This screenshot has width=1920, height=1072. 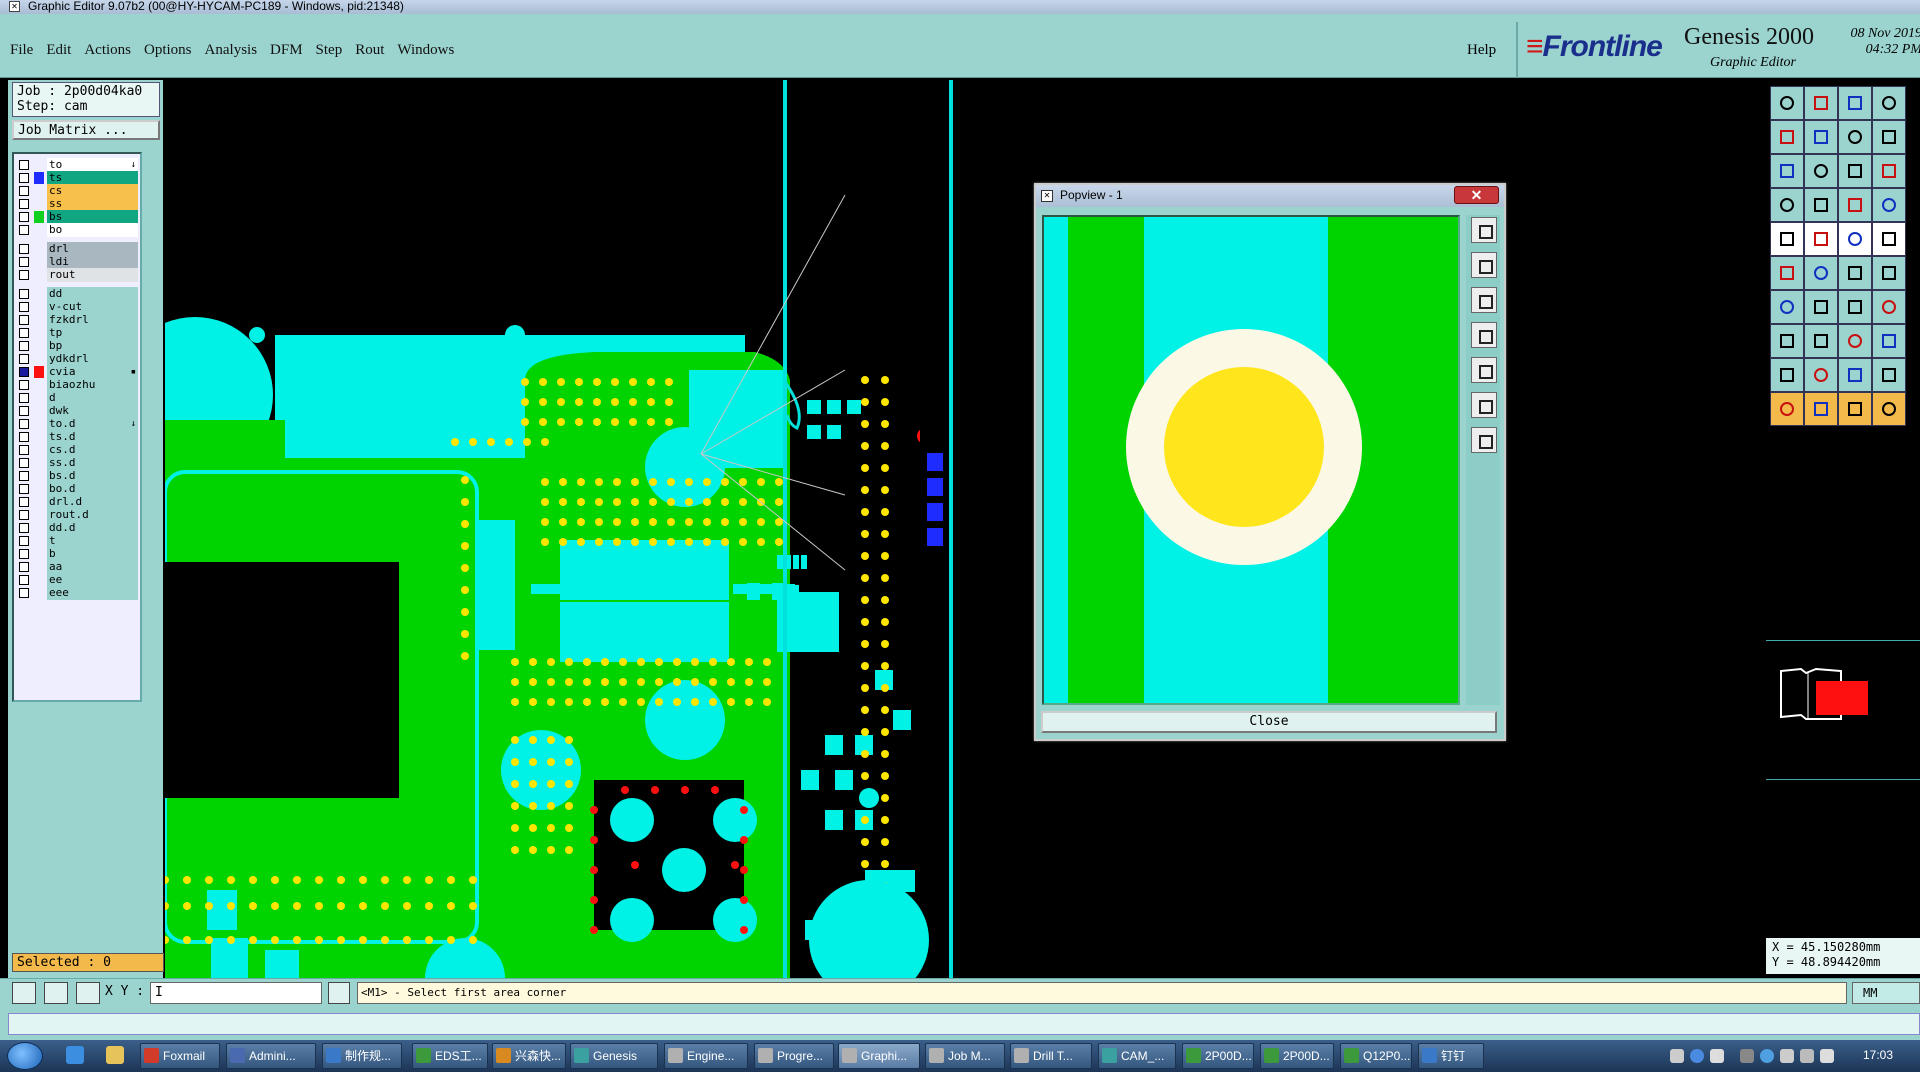 I want to click on layer-row-bs-d: bs.d, so click(x=77, y=476).